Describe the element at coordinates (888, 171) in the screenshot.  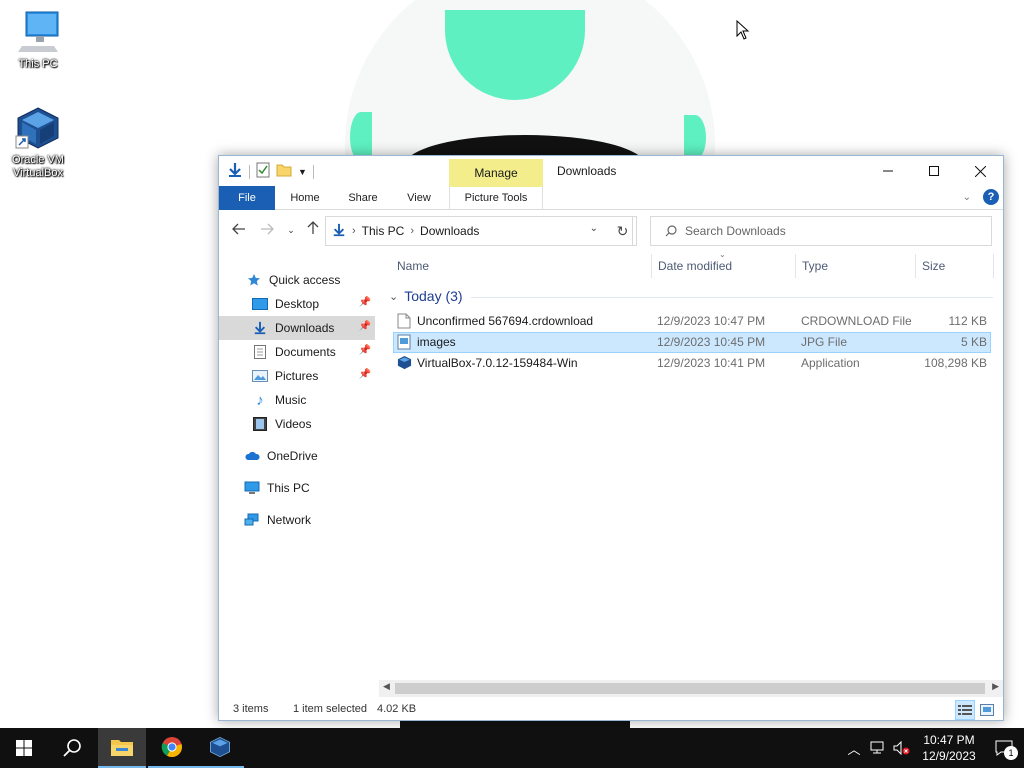
I see `minimize-button` at that location.